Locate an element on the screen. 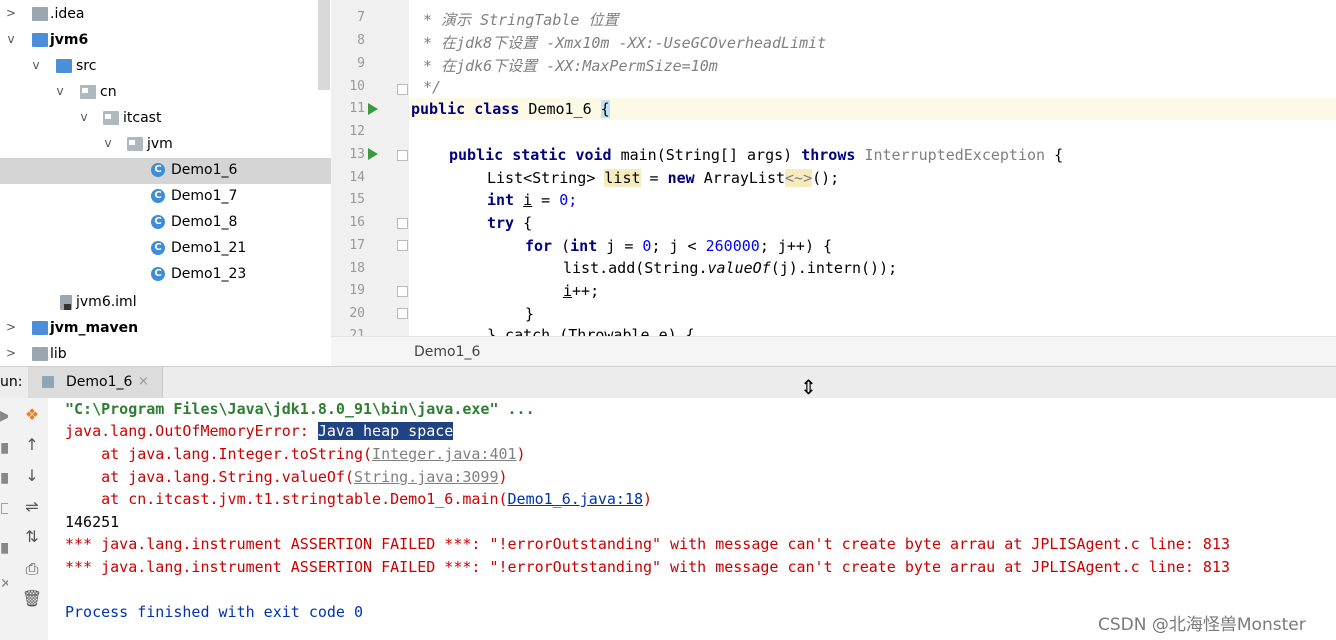 The image size is (1336, 640). breadcrumb: Demo1_6 is located at coordinates (833, 351).